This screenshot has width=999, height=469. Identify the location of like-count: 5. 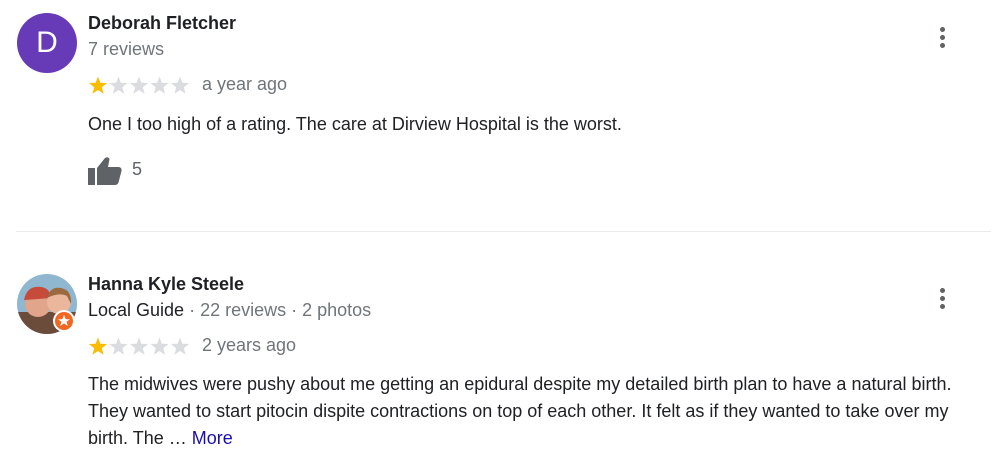
(137, 169).